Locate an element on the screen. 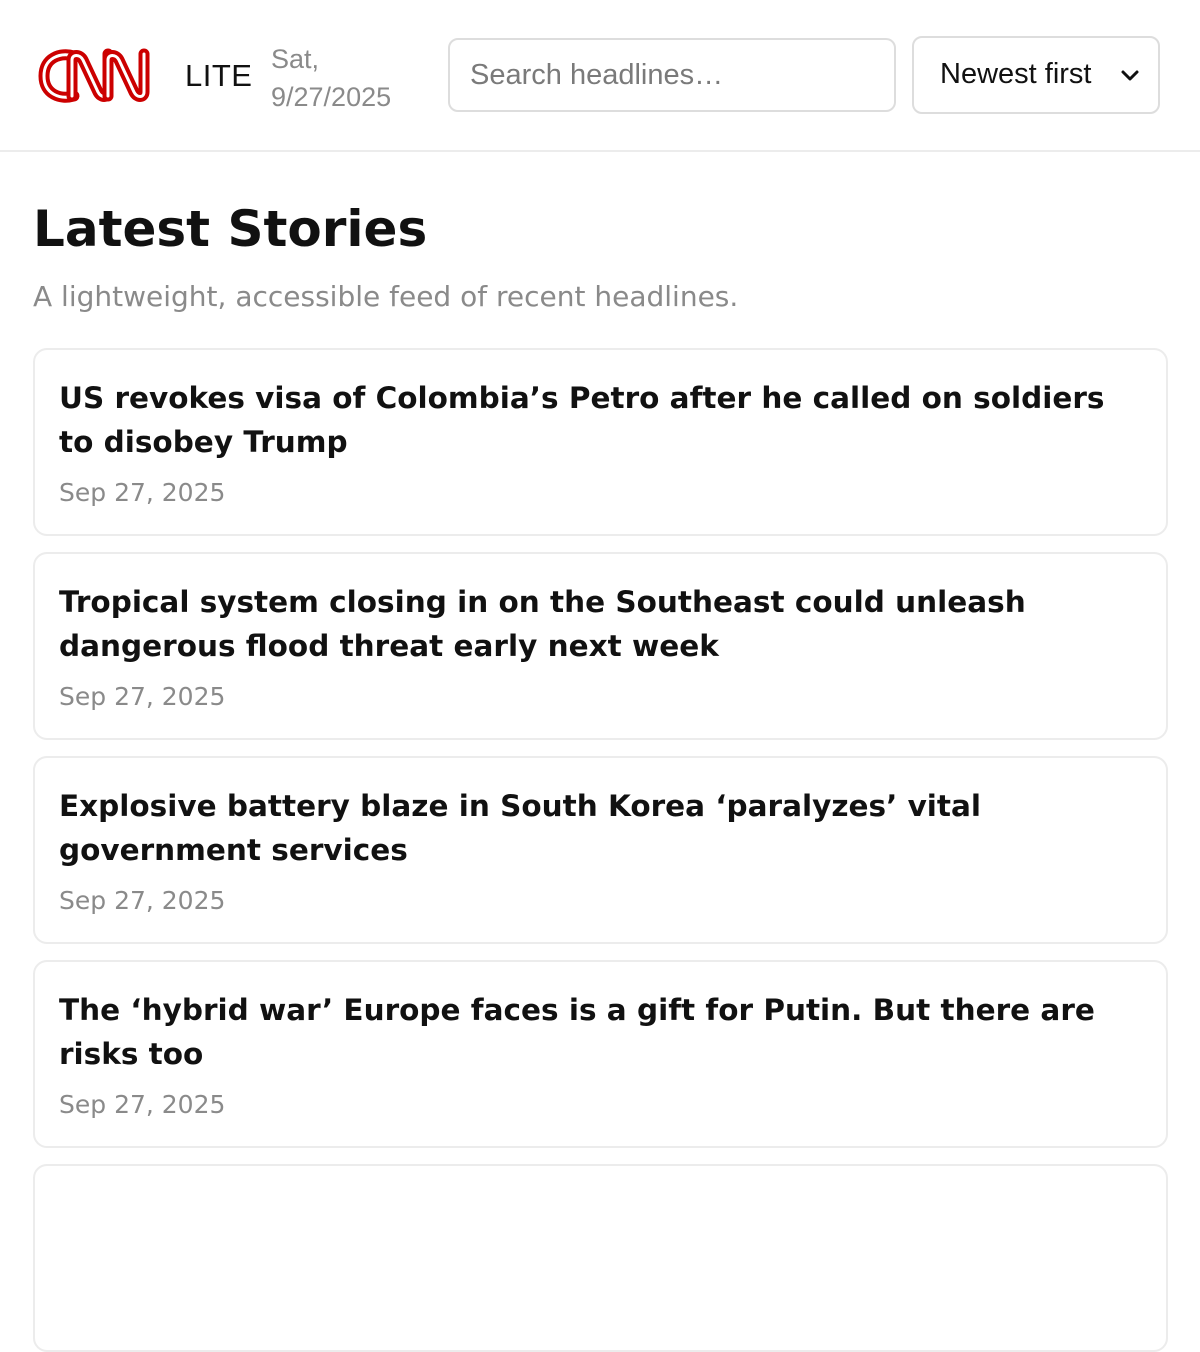 The image size is (1200, 1352). story-card-partial is located at coordinates (600, 1258).